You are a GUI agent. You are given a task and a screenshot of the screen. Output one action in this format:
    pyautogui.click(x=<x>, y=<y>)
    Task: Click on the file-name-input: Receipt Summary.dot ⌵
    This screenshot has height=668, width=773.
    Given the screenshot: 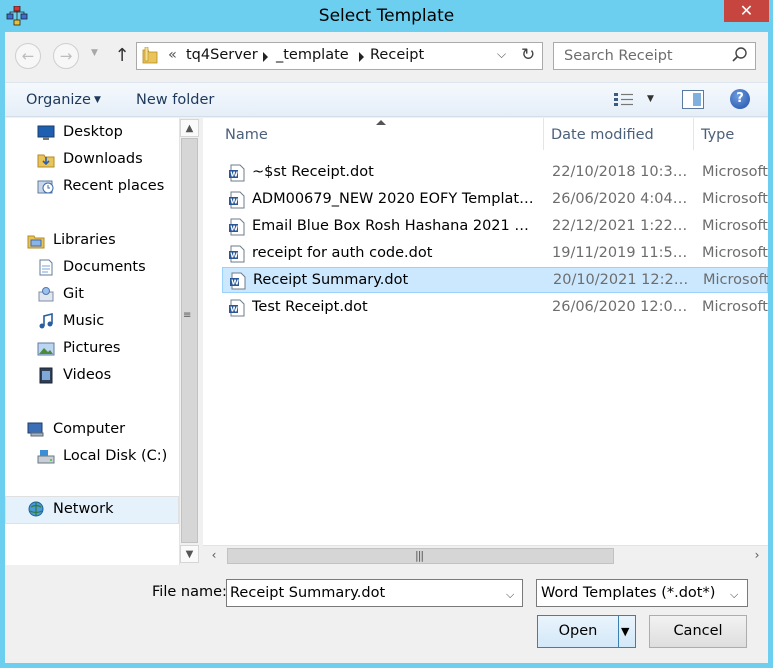 What is the action you would take?
    pyautogui.click(x=374, y=593)
    